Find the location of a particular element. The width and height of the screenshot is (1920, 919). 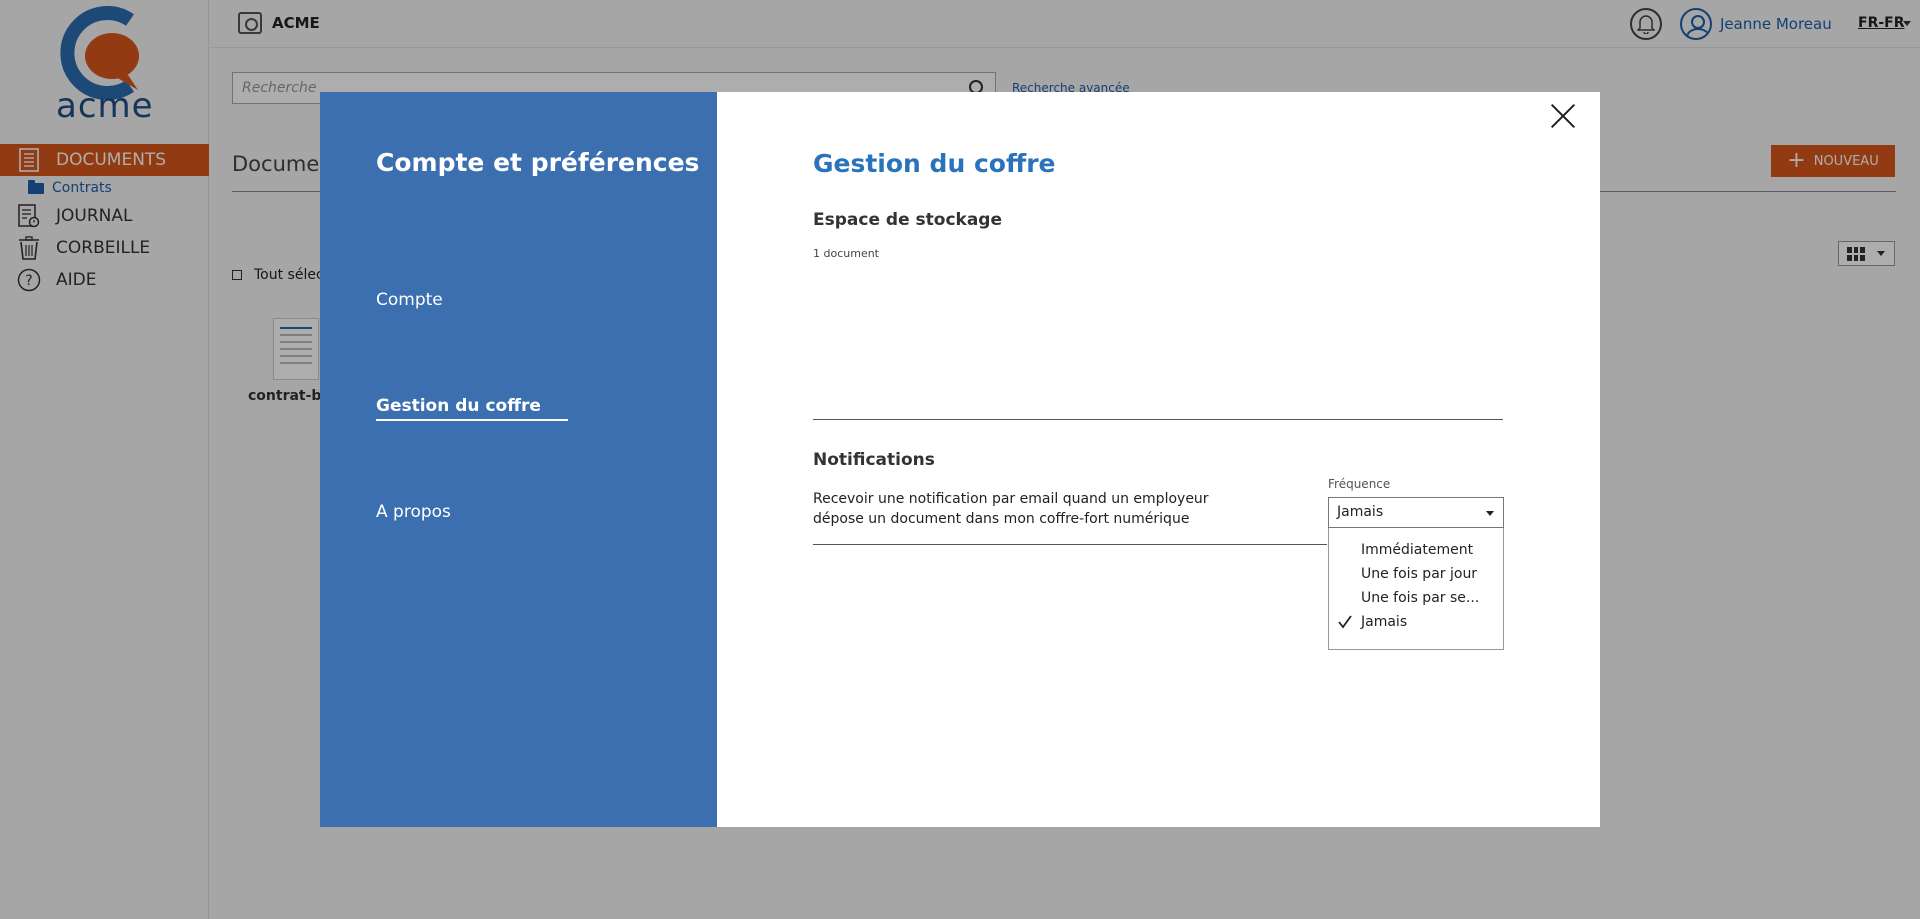

option-label: Immédiatement is located at coordinates (1417, 550).